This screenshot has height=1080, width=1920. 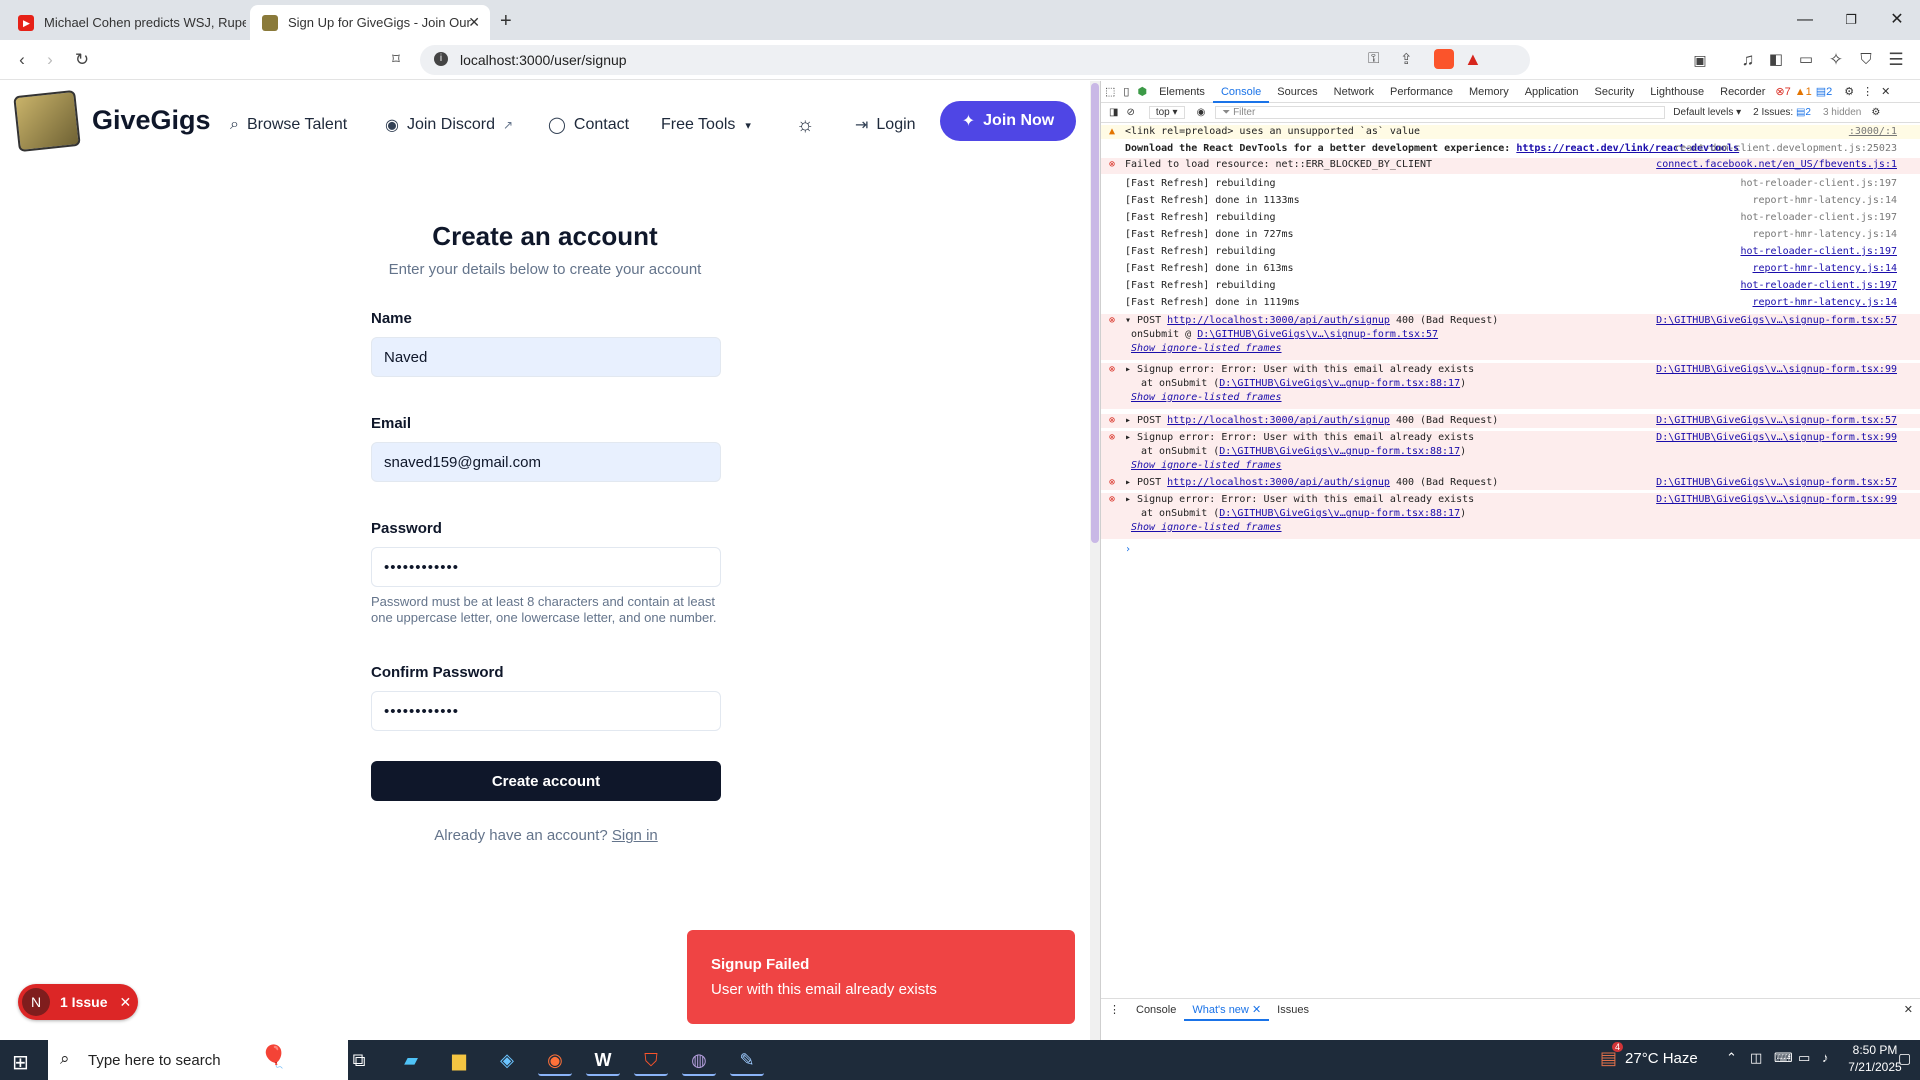 What do you see at coordinates (1806, 60) in the screenshot?
I see `wallet-icon: ▭` at bounding box center [1806, 60].